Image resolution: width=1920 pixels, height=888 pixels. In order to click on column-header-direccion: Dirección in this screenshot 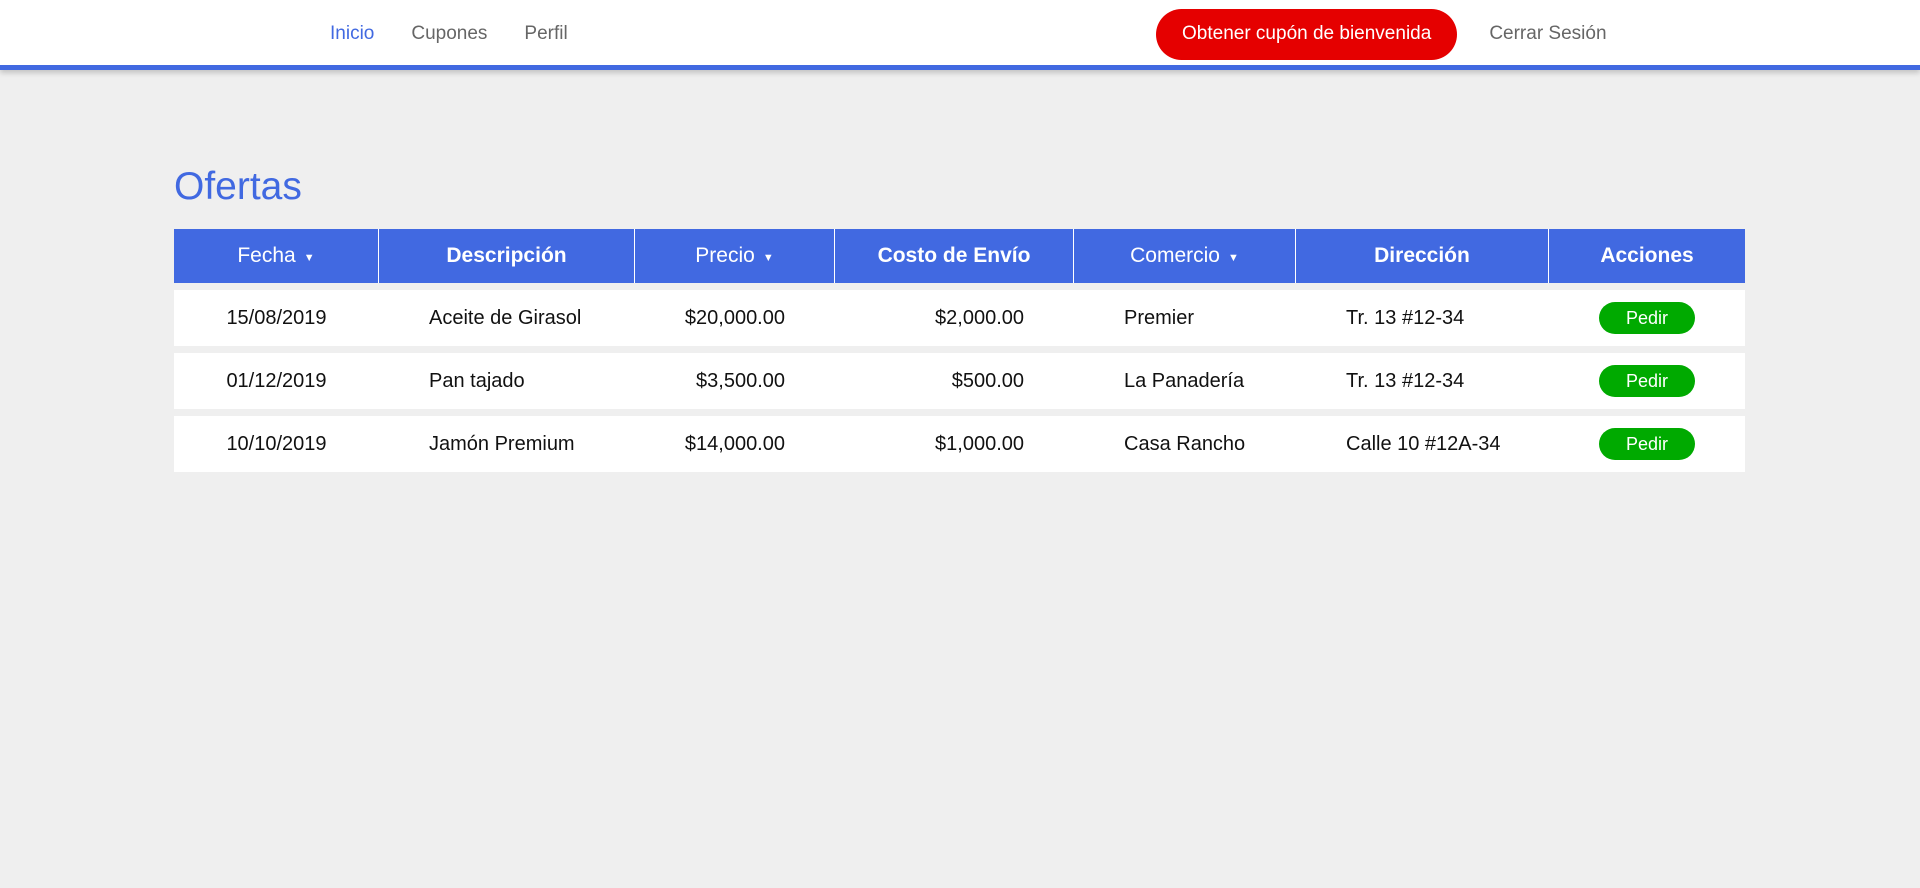, I will do `click(1422, 256)`.